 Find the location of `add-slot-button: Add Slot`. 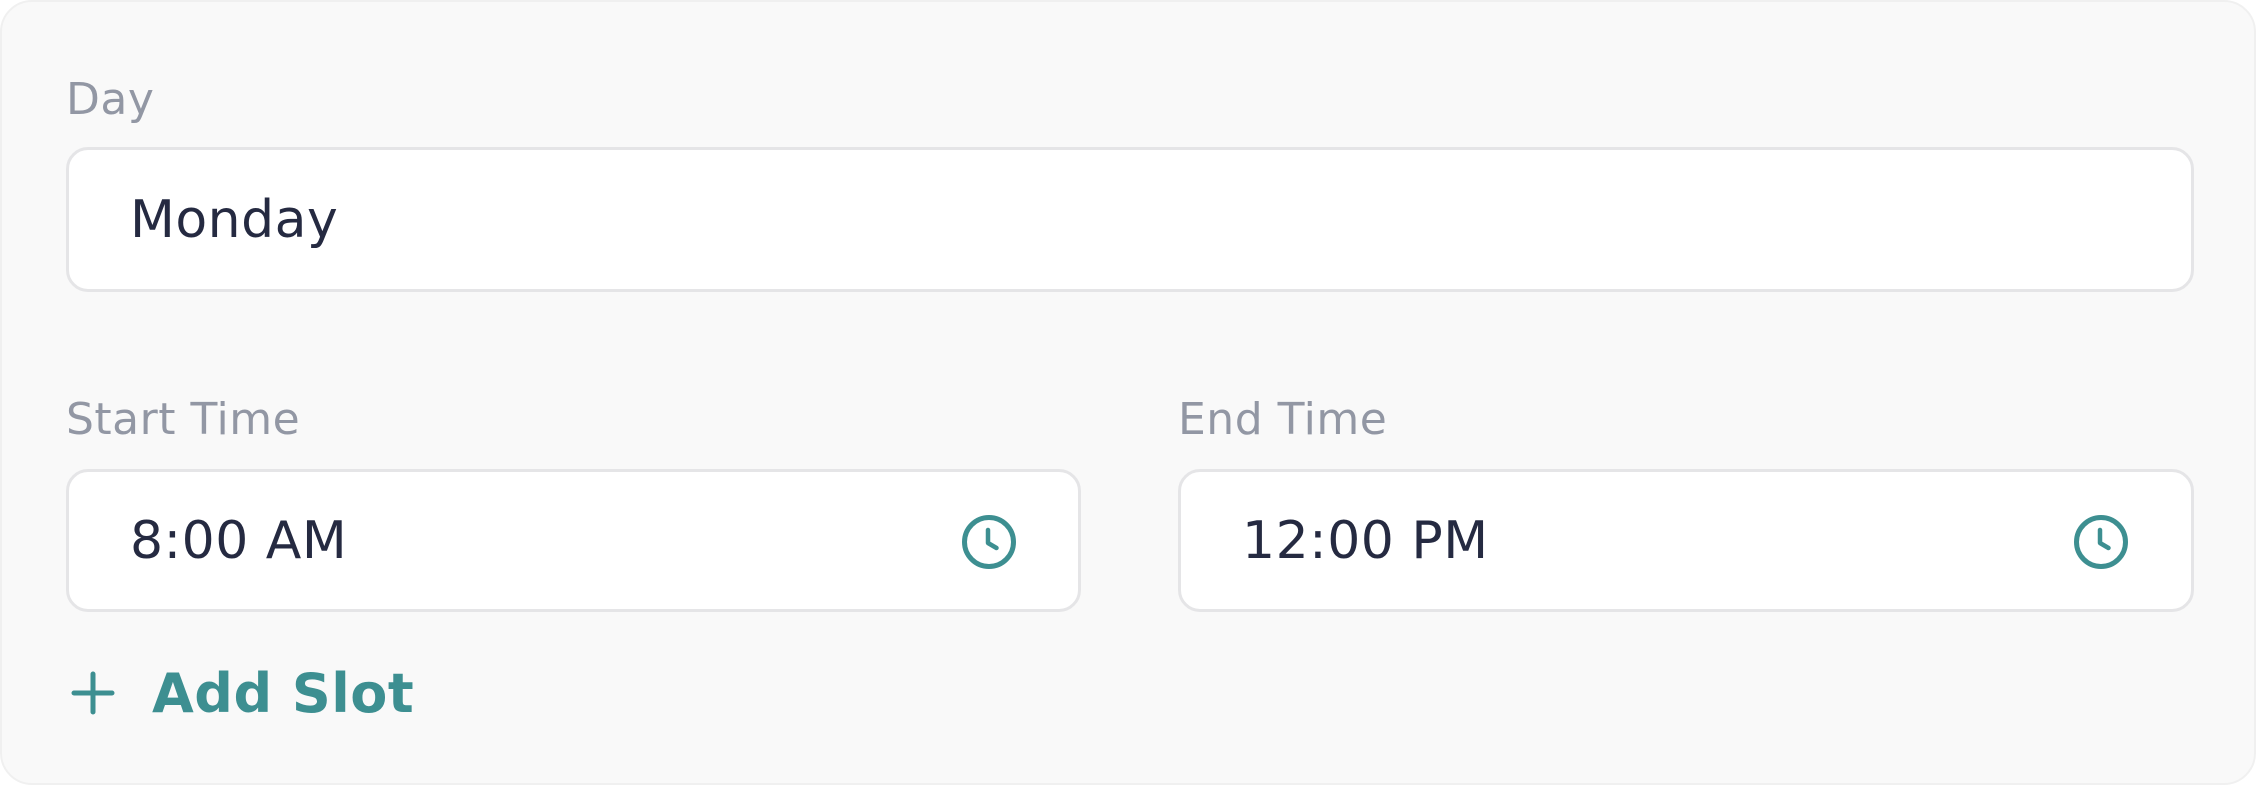

add-slot-button: Add Slot is located at coordinates (242, 693).